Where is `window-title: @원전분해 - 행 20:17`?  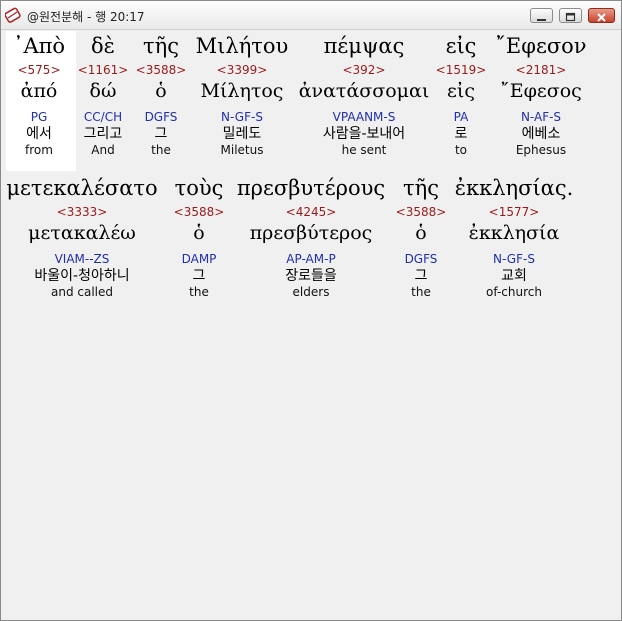 window-title: @원전분해 - 행 20:17 is located at coordinates (86, 17).